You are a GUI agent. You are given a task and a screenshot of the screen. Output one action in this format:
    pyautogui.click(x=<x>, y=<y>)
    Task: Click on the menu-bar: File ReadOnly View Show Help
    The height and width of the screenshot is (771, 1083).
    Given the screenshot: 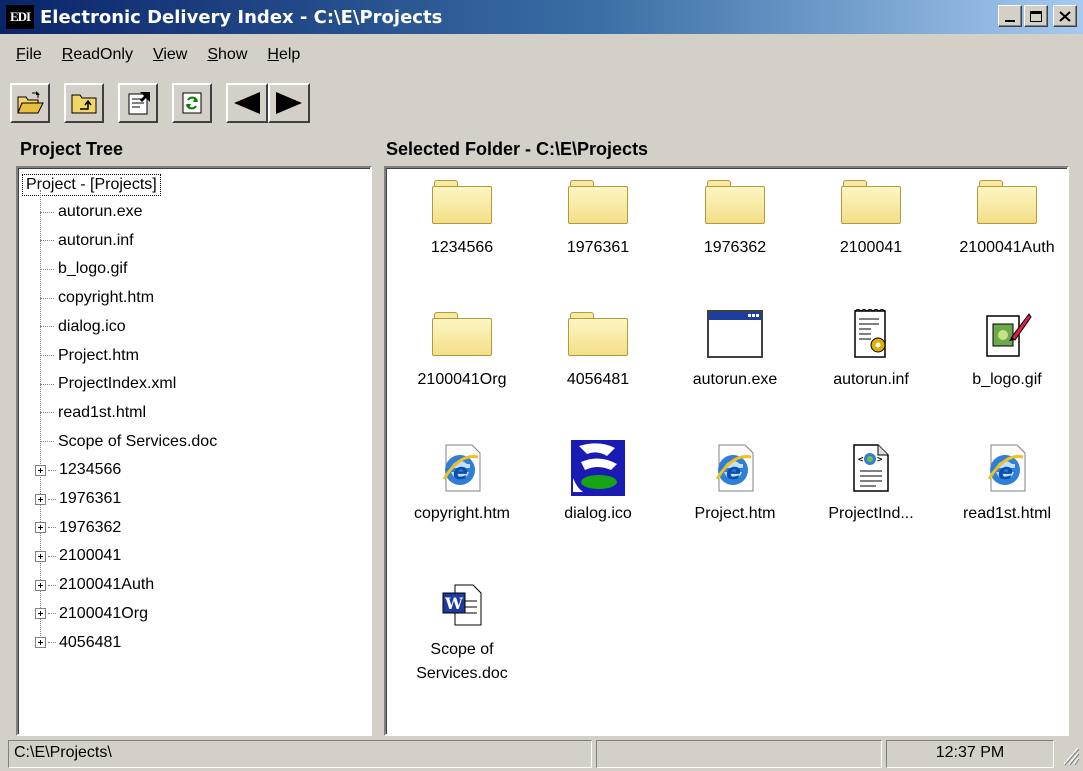 What is the action you would take?
    pyautogui.click(x=155, y=55)
    